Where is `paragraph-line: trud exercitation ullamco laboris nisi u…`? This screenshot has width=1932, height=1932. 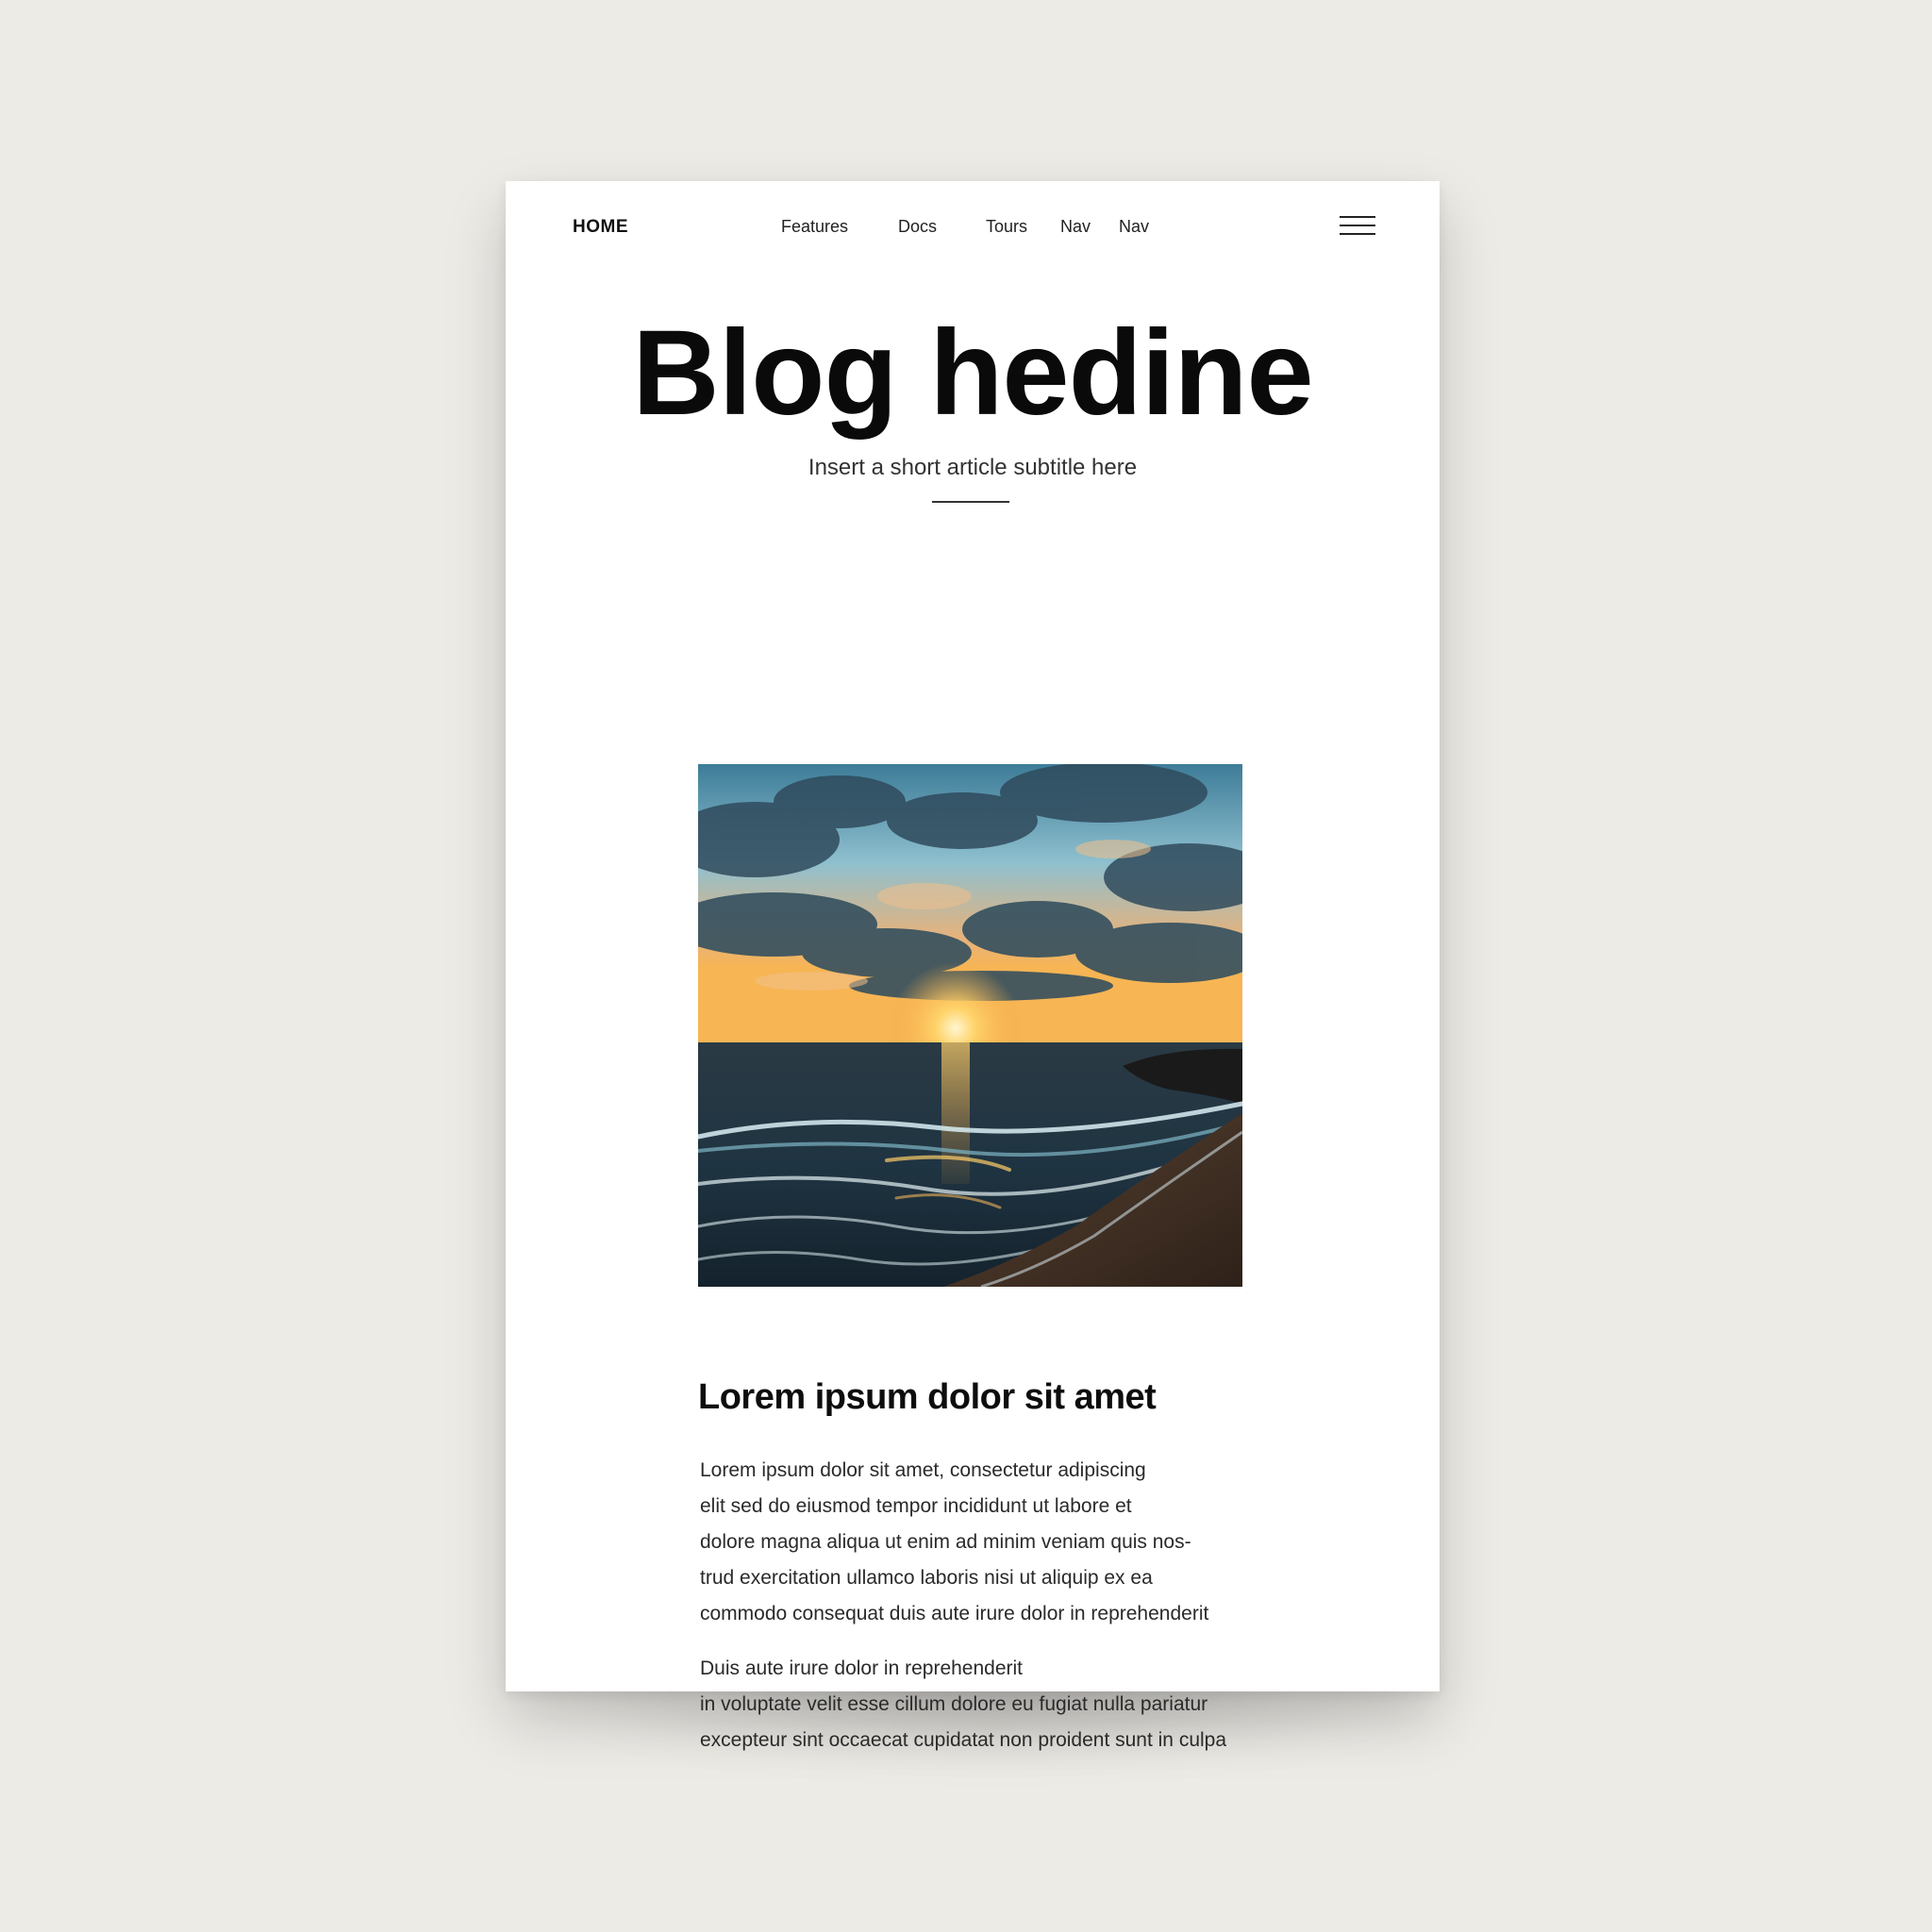 paragraph-line: trud exercitation ullamco laboris nisi u… is located at coordinates (926, 1578).